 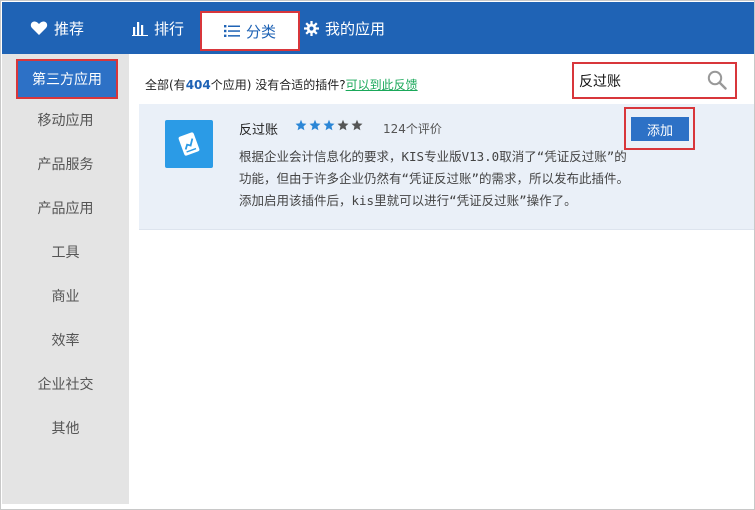 I want to click on bar-chart-icon, so click(x=140, y=28).